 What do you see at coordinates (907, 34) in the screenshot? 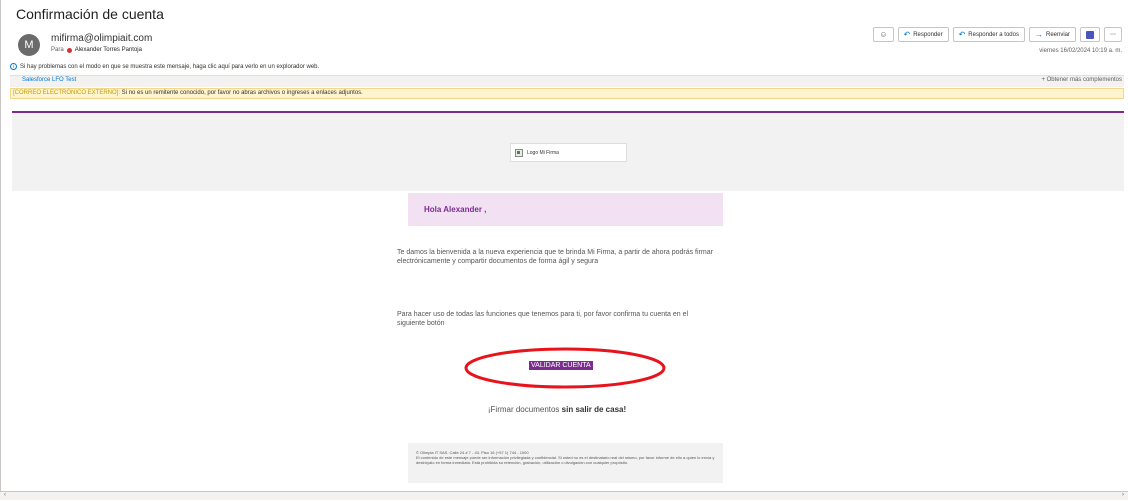
I see `reply-icon: ↶` at bounding box center [907, 34].